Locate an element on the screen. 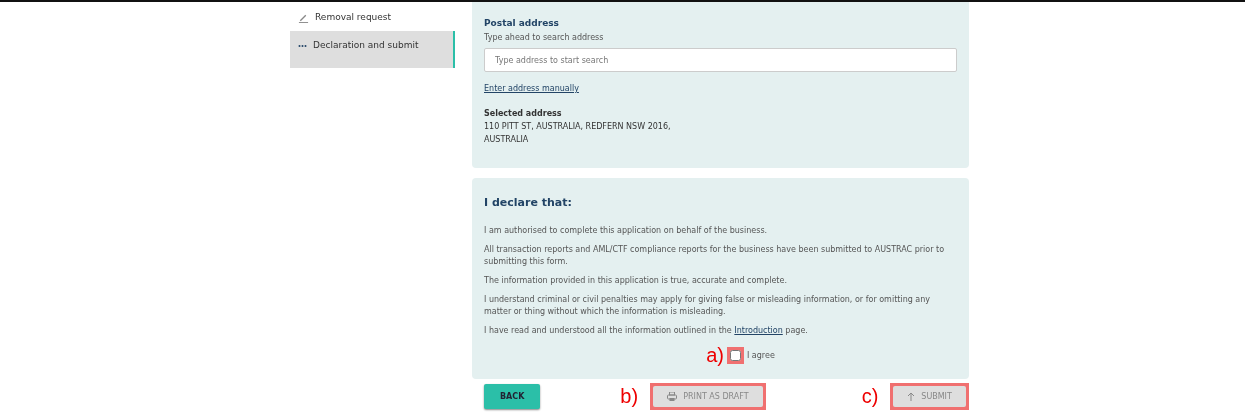 The height and width of the screenshot is (419, 1245). declaration-statement: I have read and understood all the information outlined in the Introduction page. is located at coordinates (646, 331).